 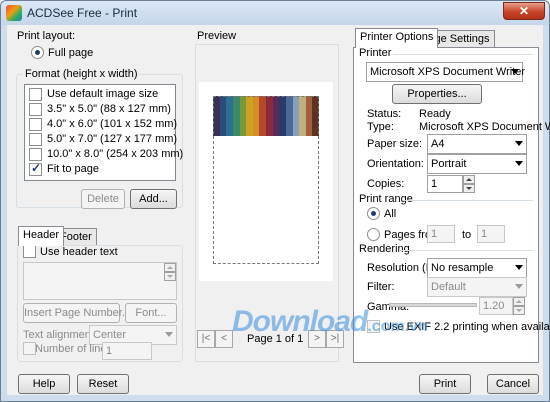 What do you see at coordinates (390, 214) in the screenshot?
I see `range-all-label: All` at bounding box center [390, 214].